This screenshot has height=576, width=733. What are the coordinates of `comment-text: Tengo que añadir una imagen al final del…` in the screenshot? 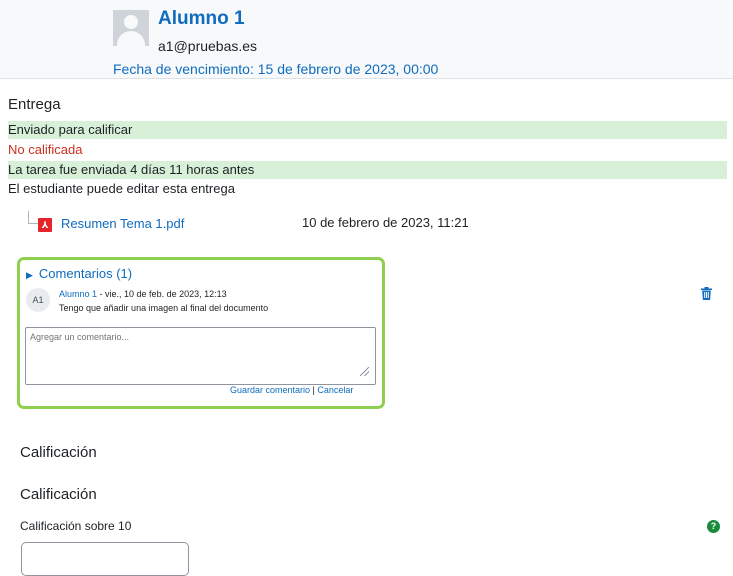 It's located at (164, 308).